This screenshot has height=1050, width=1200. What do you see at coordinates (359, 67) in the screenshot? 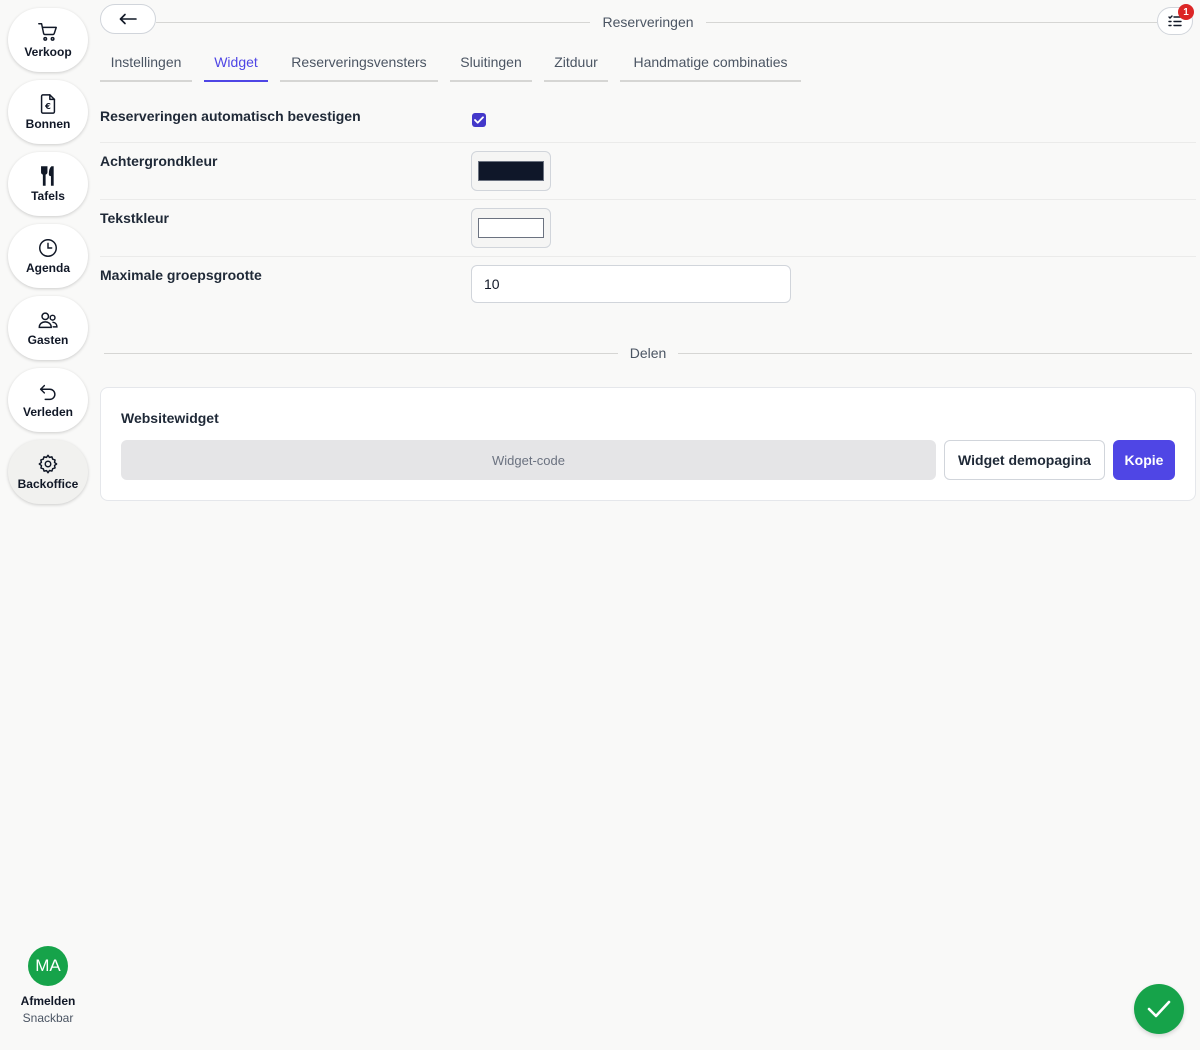
I see `tab-reserveringsvensters: Reserveringsvensters` at bounding box center [359, 67].